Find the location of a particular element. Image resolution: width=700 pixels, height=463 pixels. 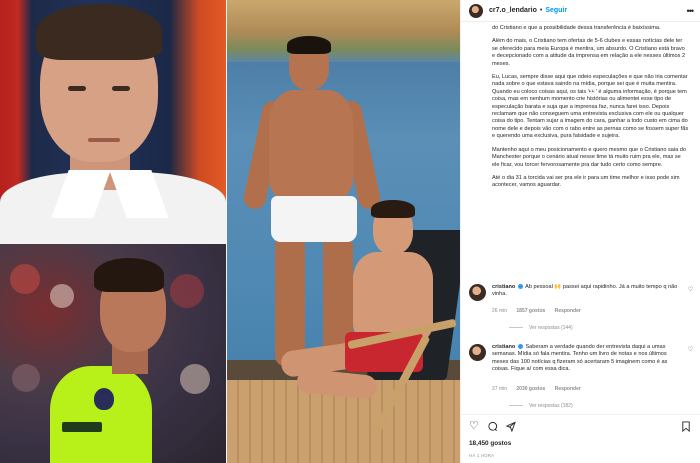

bookmark-icon is located at coordinates (686, 428).